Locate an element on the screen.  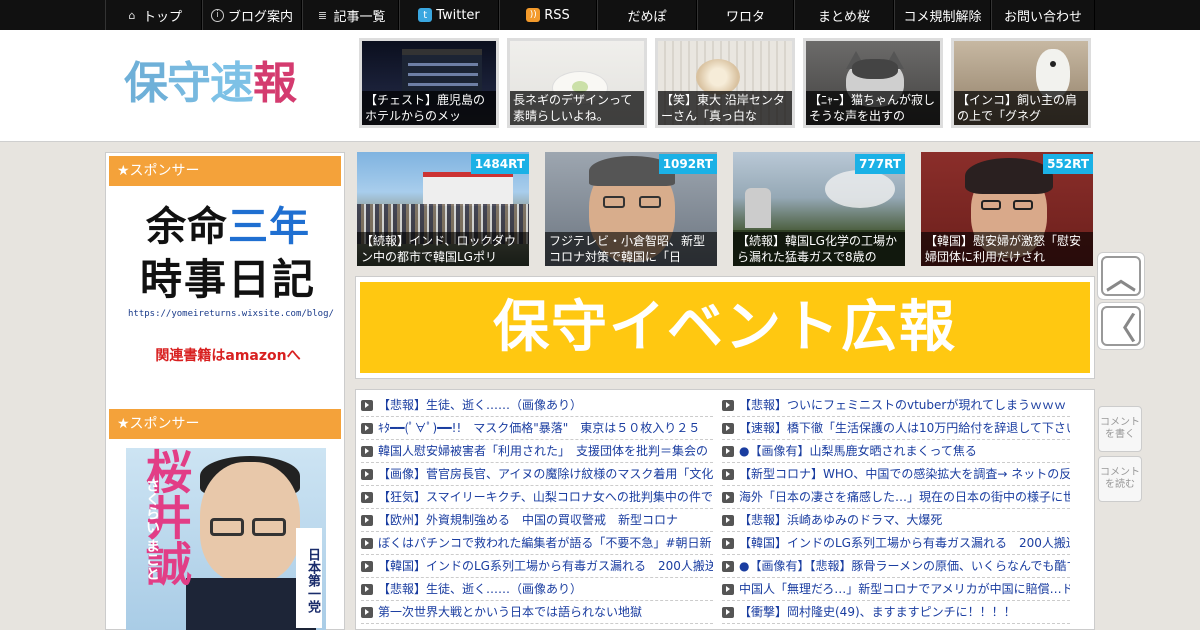
list-item: 【欧州】外資規制強める 中国の買収警戒 新型コロナ is located at coordinates (537, 520).